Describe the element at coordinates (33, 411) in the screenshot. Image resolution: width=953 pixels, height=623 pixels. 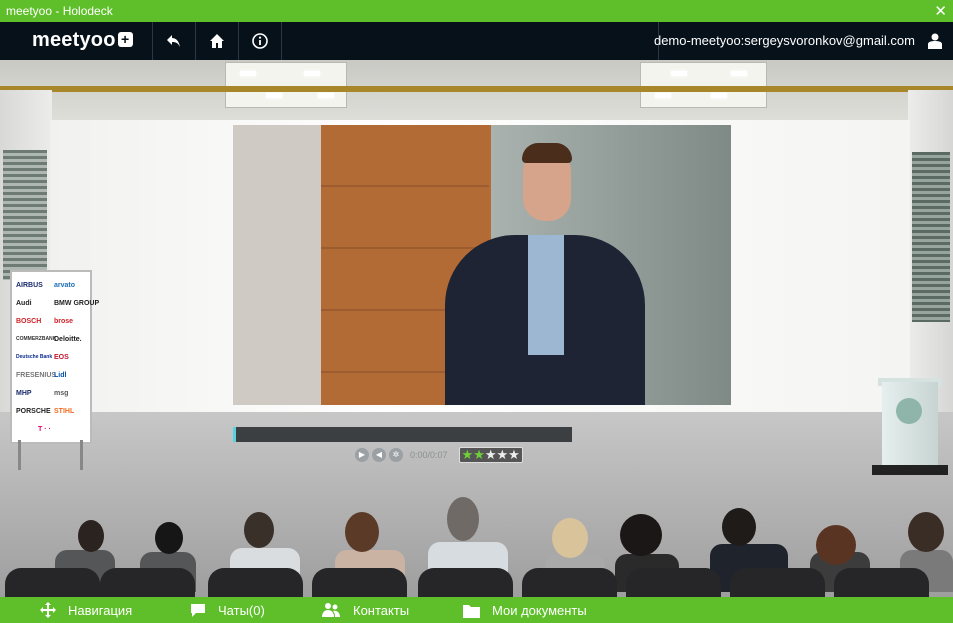
I see `sponsor-logo: PORSCHE` at that location.